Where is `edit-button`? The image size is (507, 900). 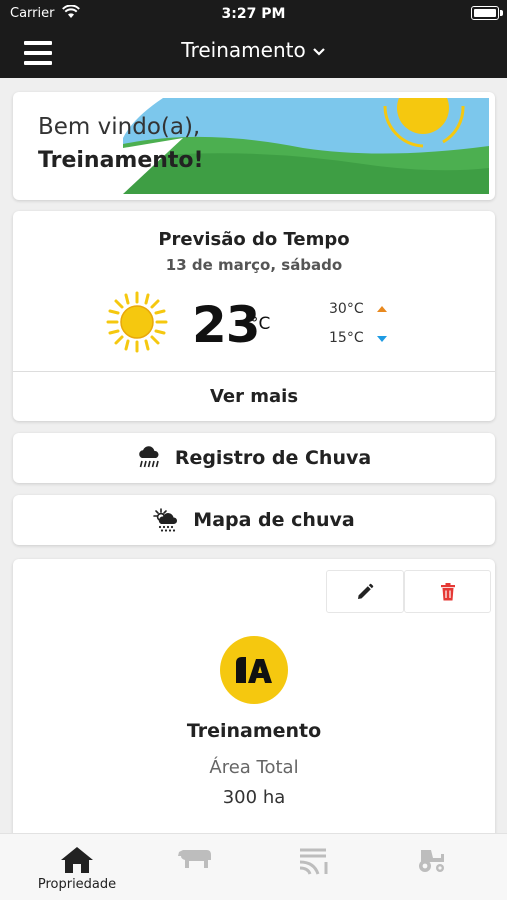 edit-button is located at coordinates (365, 591).